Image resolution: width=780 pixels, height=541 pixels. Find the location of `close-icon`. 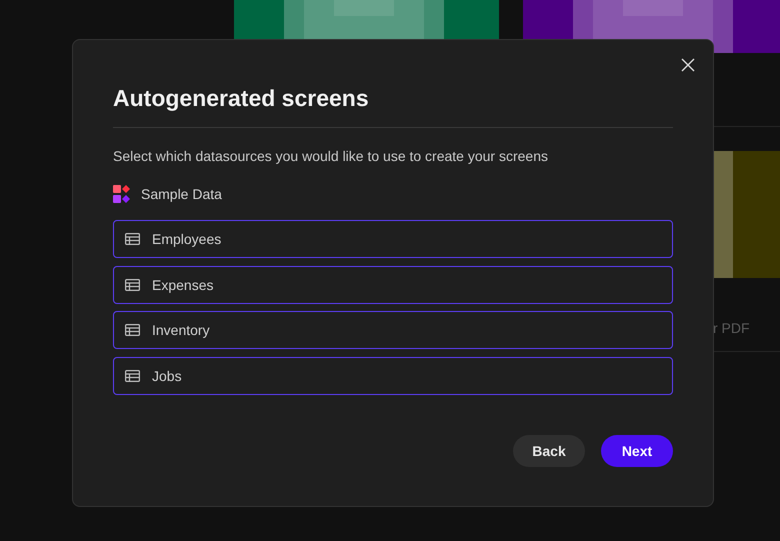

close-icon is located at coordinates (688, 65).